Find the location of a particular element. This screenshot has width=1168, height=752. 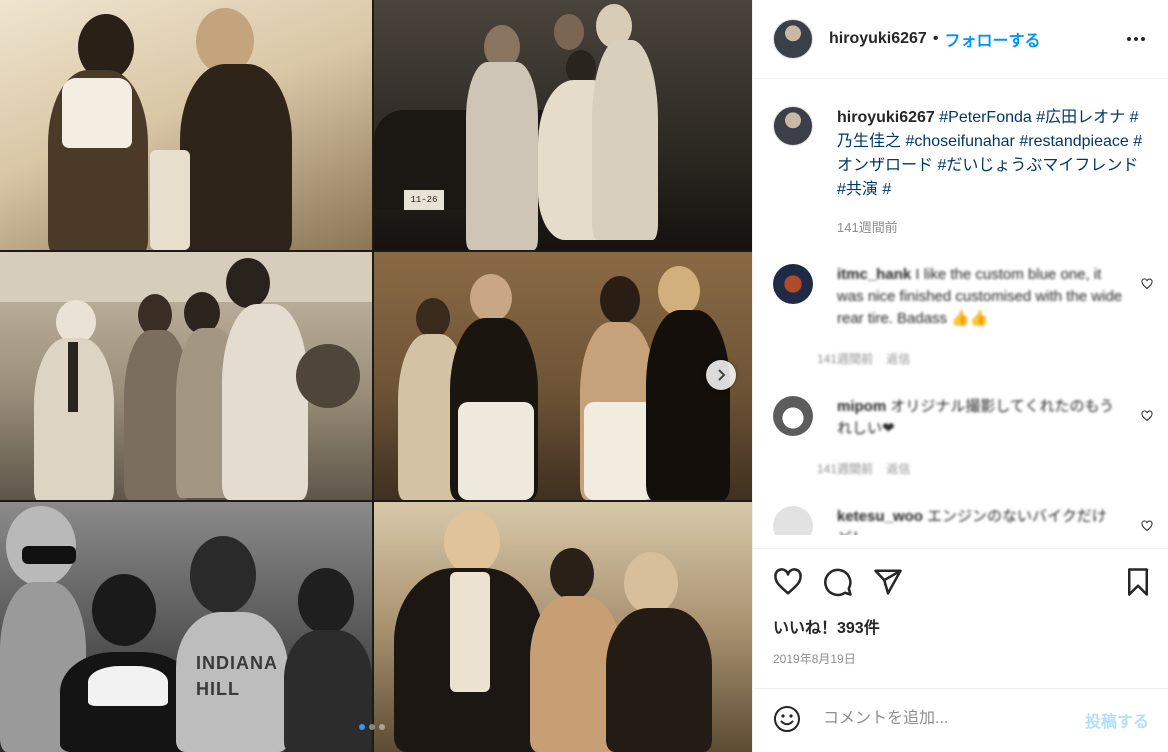

comment-item: ketesu_woo エンジンのないバイクだけど！ is located at coordinates (963, 520).